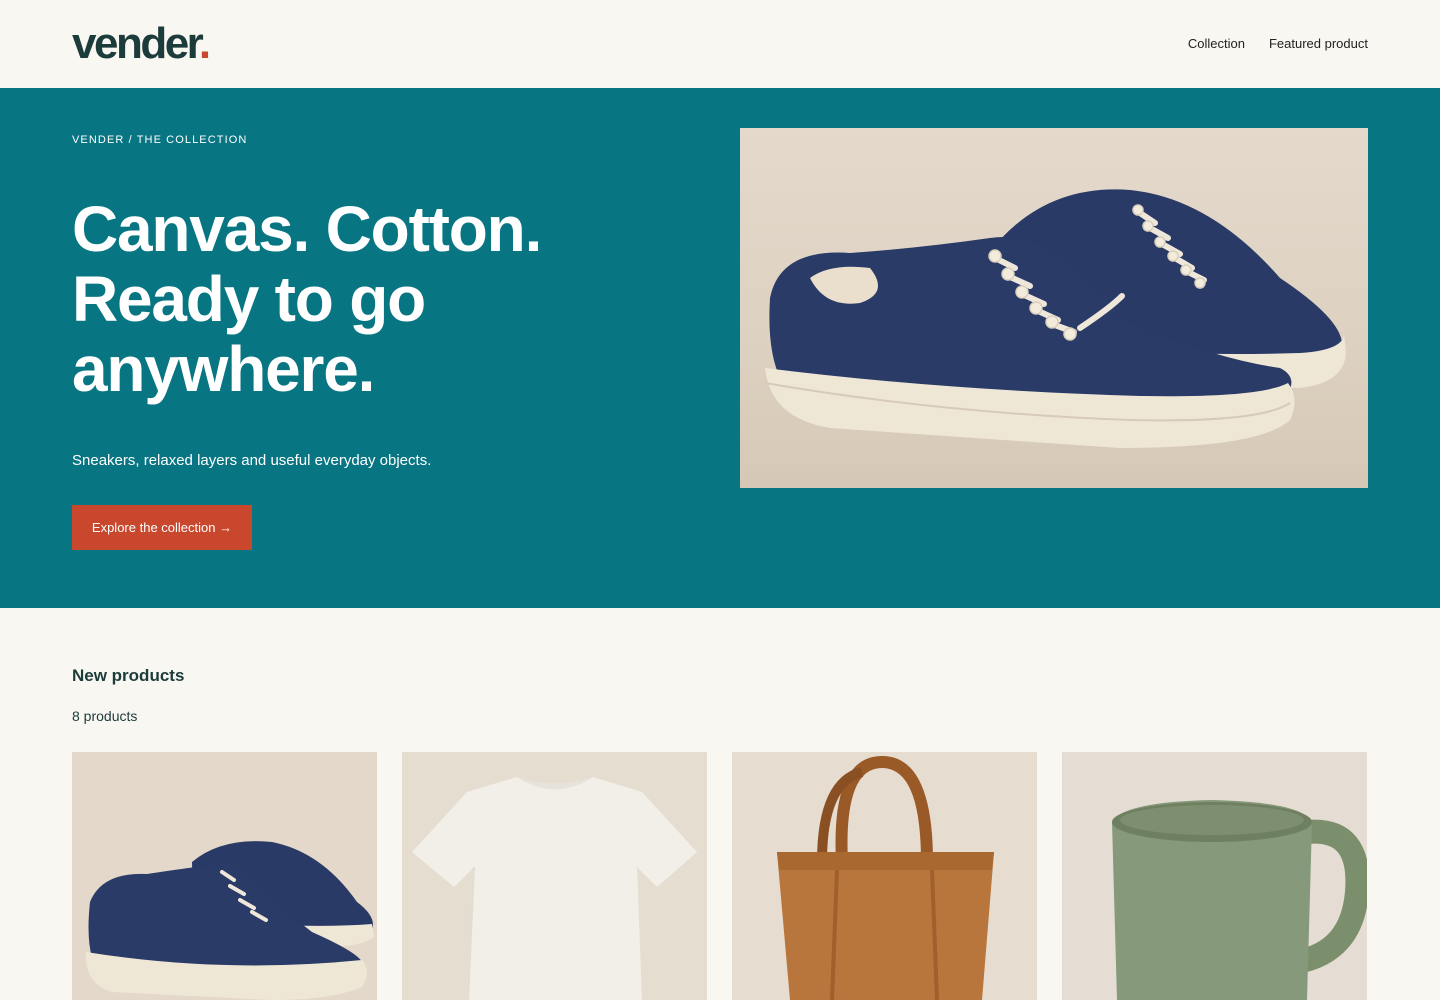  Describe the element at coordinates (128, 675) in the screenshot. I see `new-products-heading: New products` at that location.